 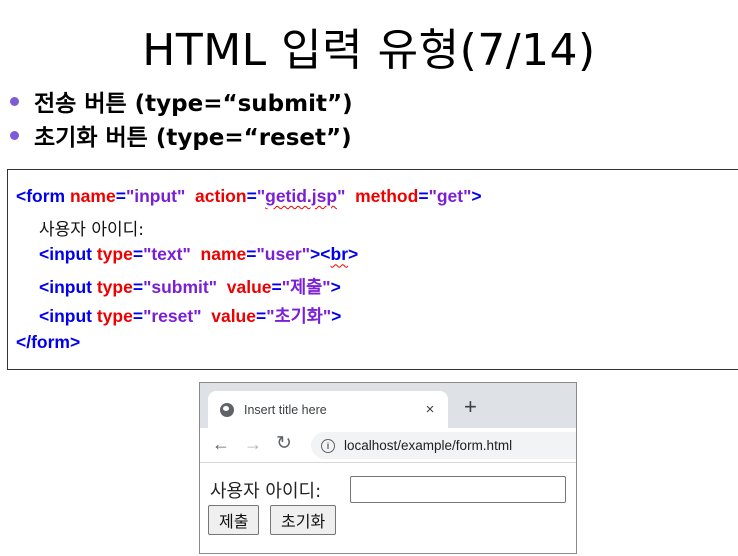 I want to click on code-token: <, so click(x=325, y=254).